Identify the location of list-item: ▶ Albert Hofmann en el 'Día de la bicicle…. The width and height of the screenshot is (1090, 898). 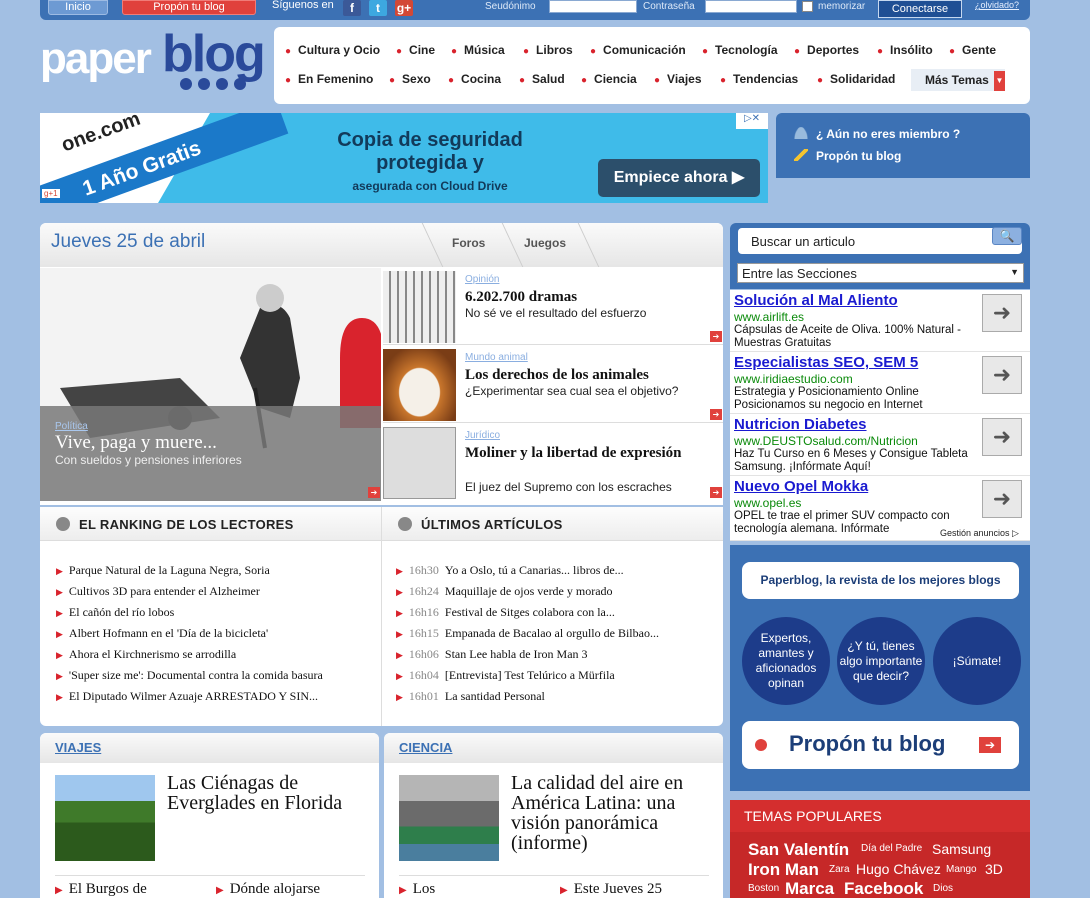
(162, 633).